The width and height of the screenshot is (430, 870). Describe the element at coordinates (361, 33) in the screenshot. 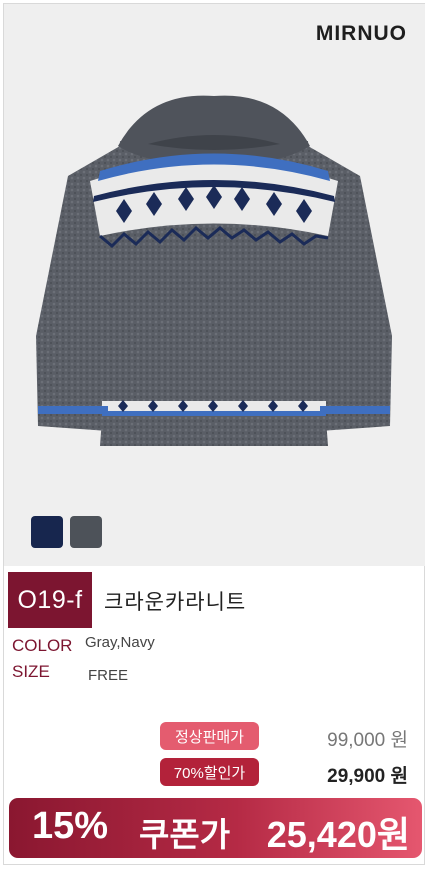

I see `brand-logo: MIRNUO` at that location.